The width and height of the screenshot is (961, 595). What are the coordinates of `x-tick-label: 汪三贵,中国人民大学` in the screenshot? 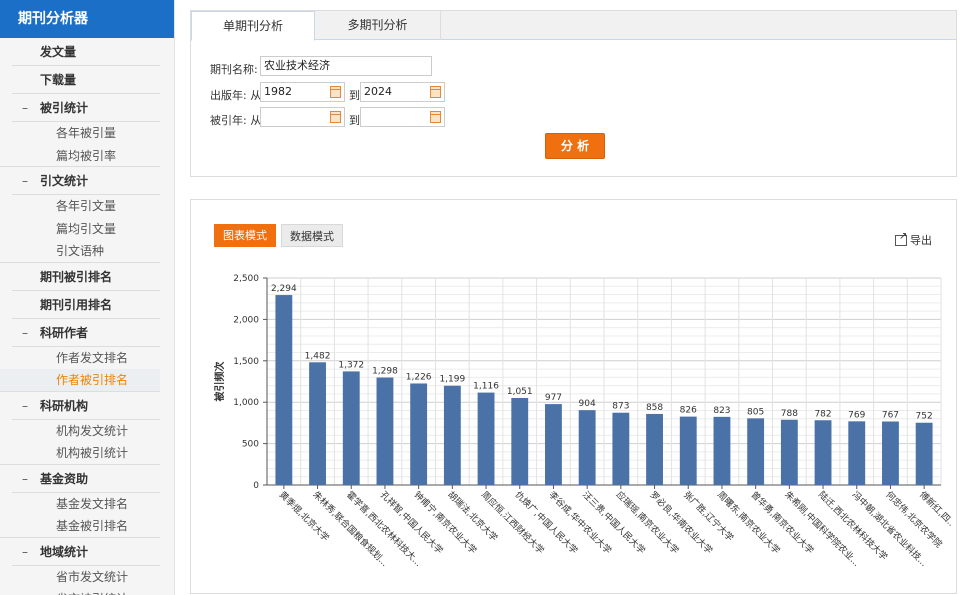 It's located at (614, 523).